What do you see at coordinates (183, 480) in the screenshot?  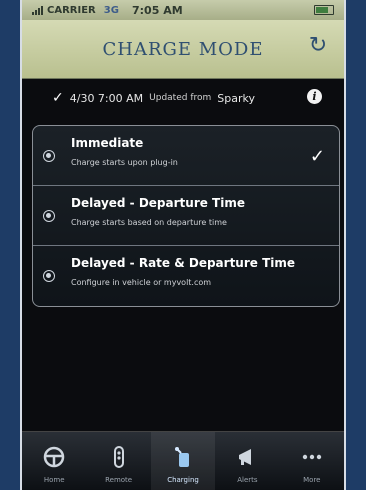 I see `tab-label: Charging` at bounding box center [183, 480].